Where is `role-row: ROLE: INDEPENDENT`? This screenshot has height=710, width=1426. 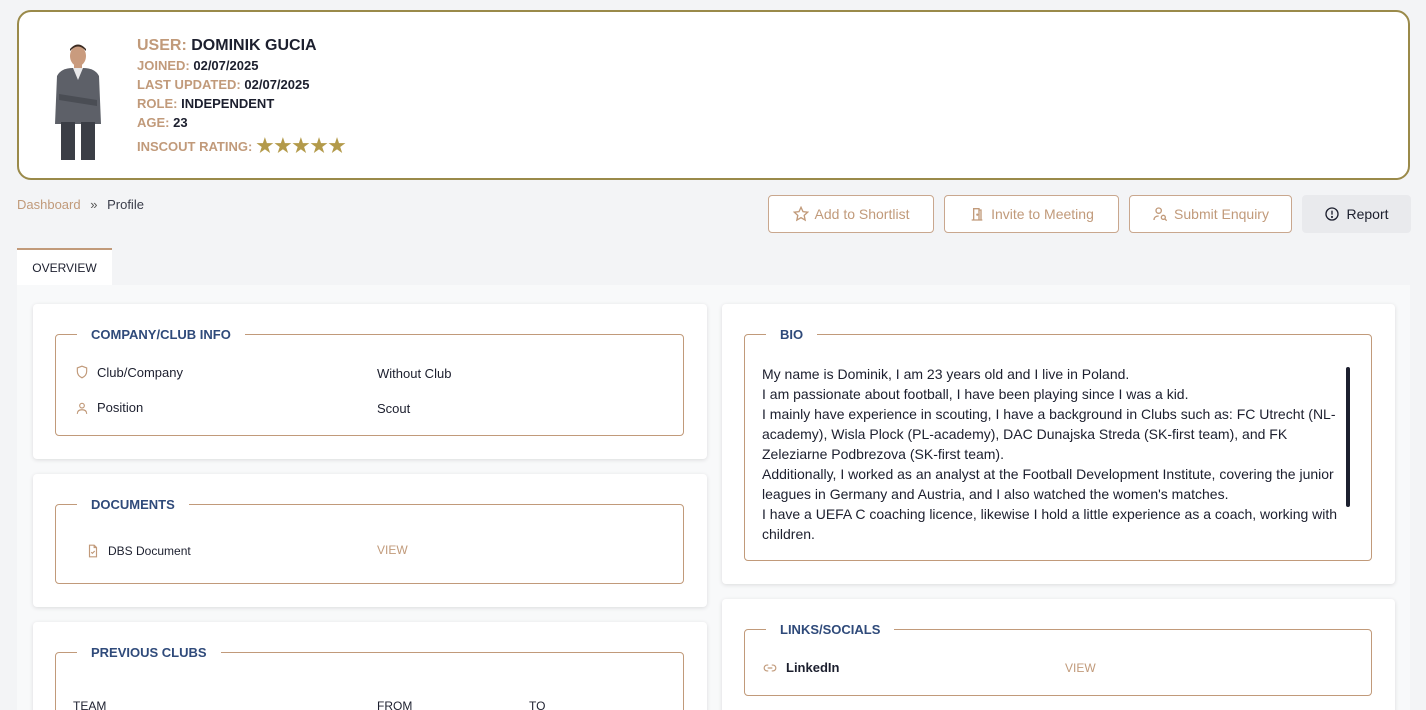
role-row: ROLE: INDEPENDENT is located at coordinates (242, 103).